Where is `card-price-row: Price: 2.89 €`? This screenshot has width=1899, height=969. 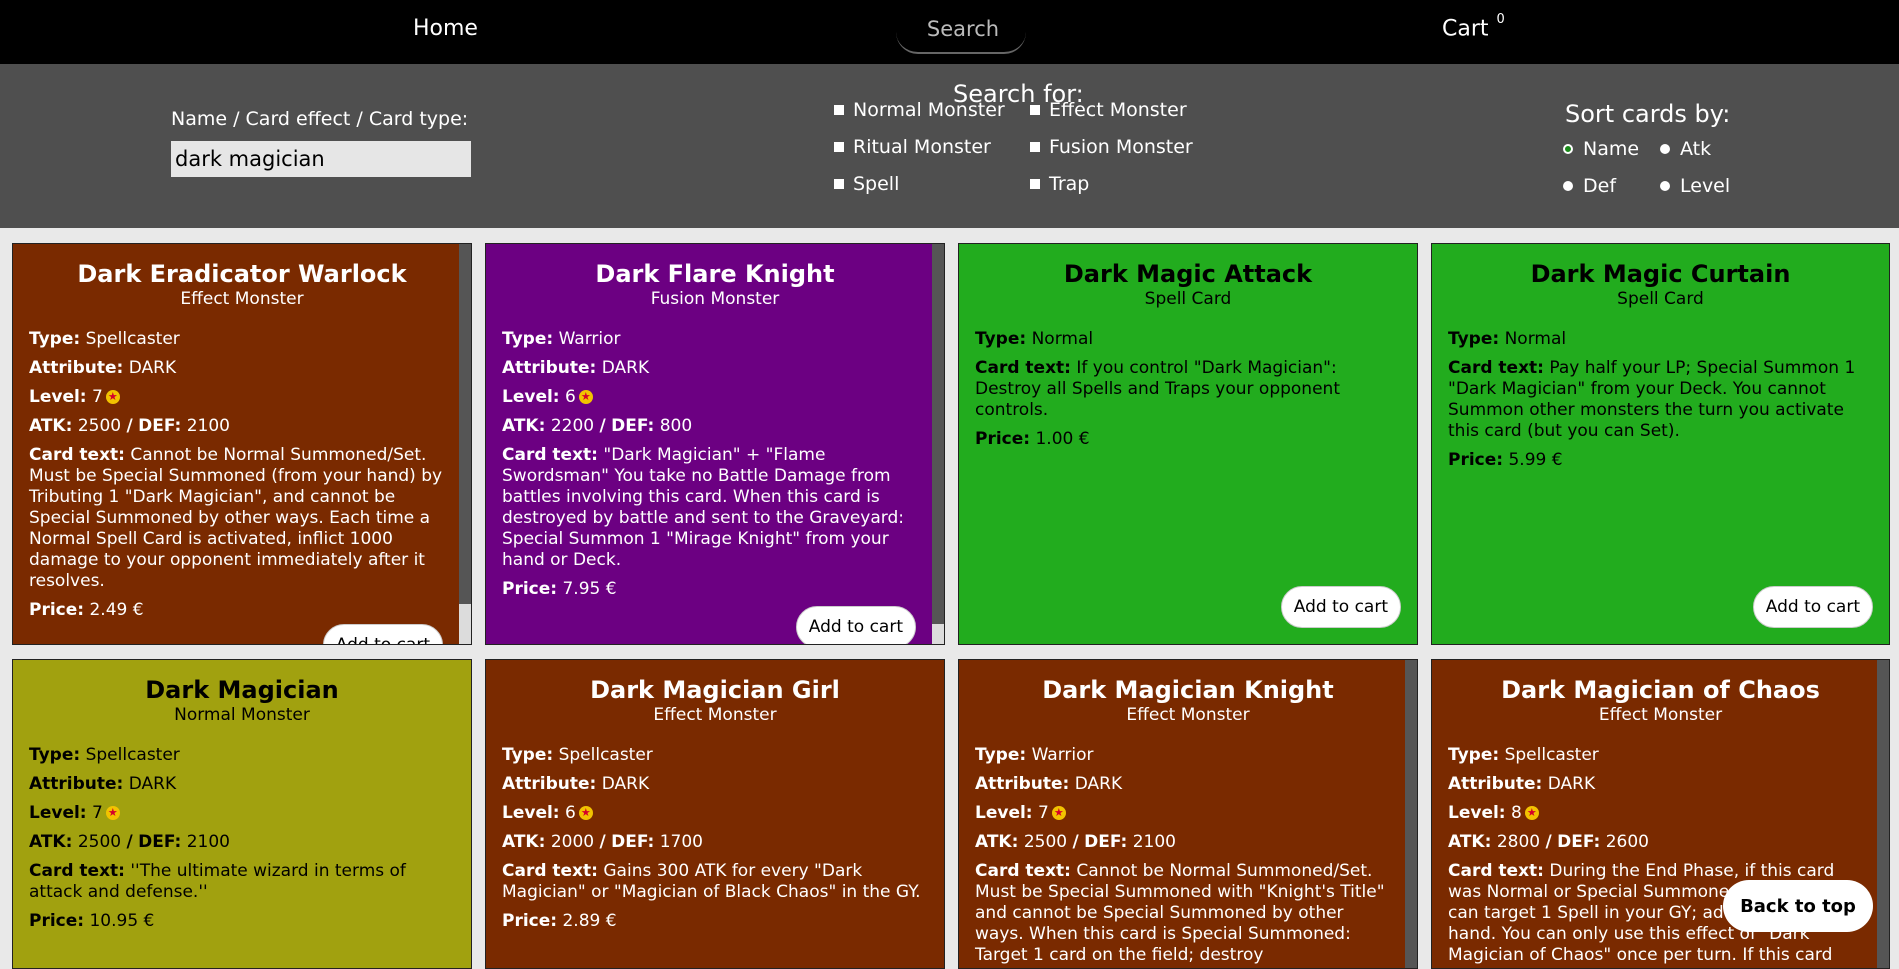 card-price-row: Price: 2.89 € is located at coordinates (559, 921).